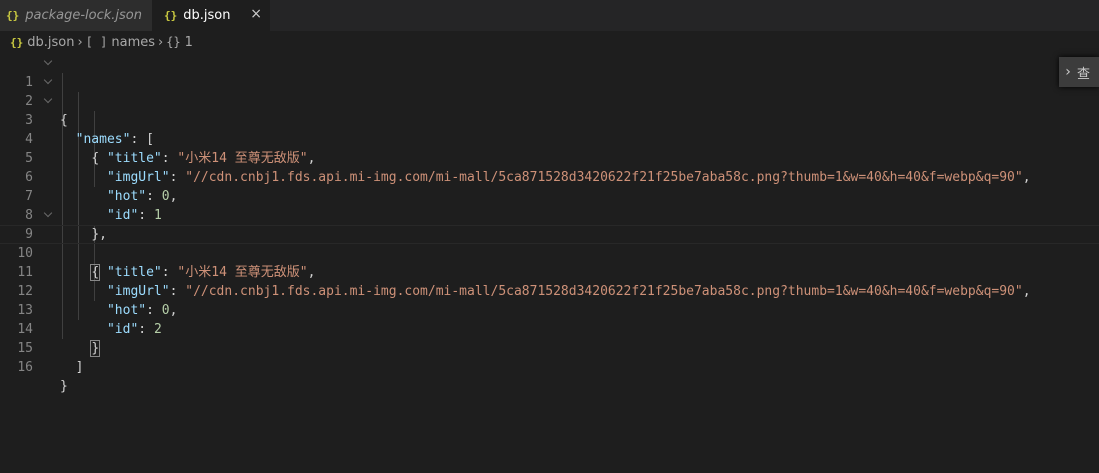 The width and height of the screenshot is (1099, 473). I want to click on find-widget: › 查, so click(1079, 72).